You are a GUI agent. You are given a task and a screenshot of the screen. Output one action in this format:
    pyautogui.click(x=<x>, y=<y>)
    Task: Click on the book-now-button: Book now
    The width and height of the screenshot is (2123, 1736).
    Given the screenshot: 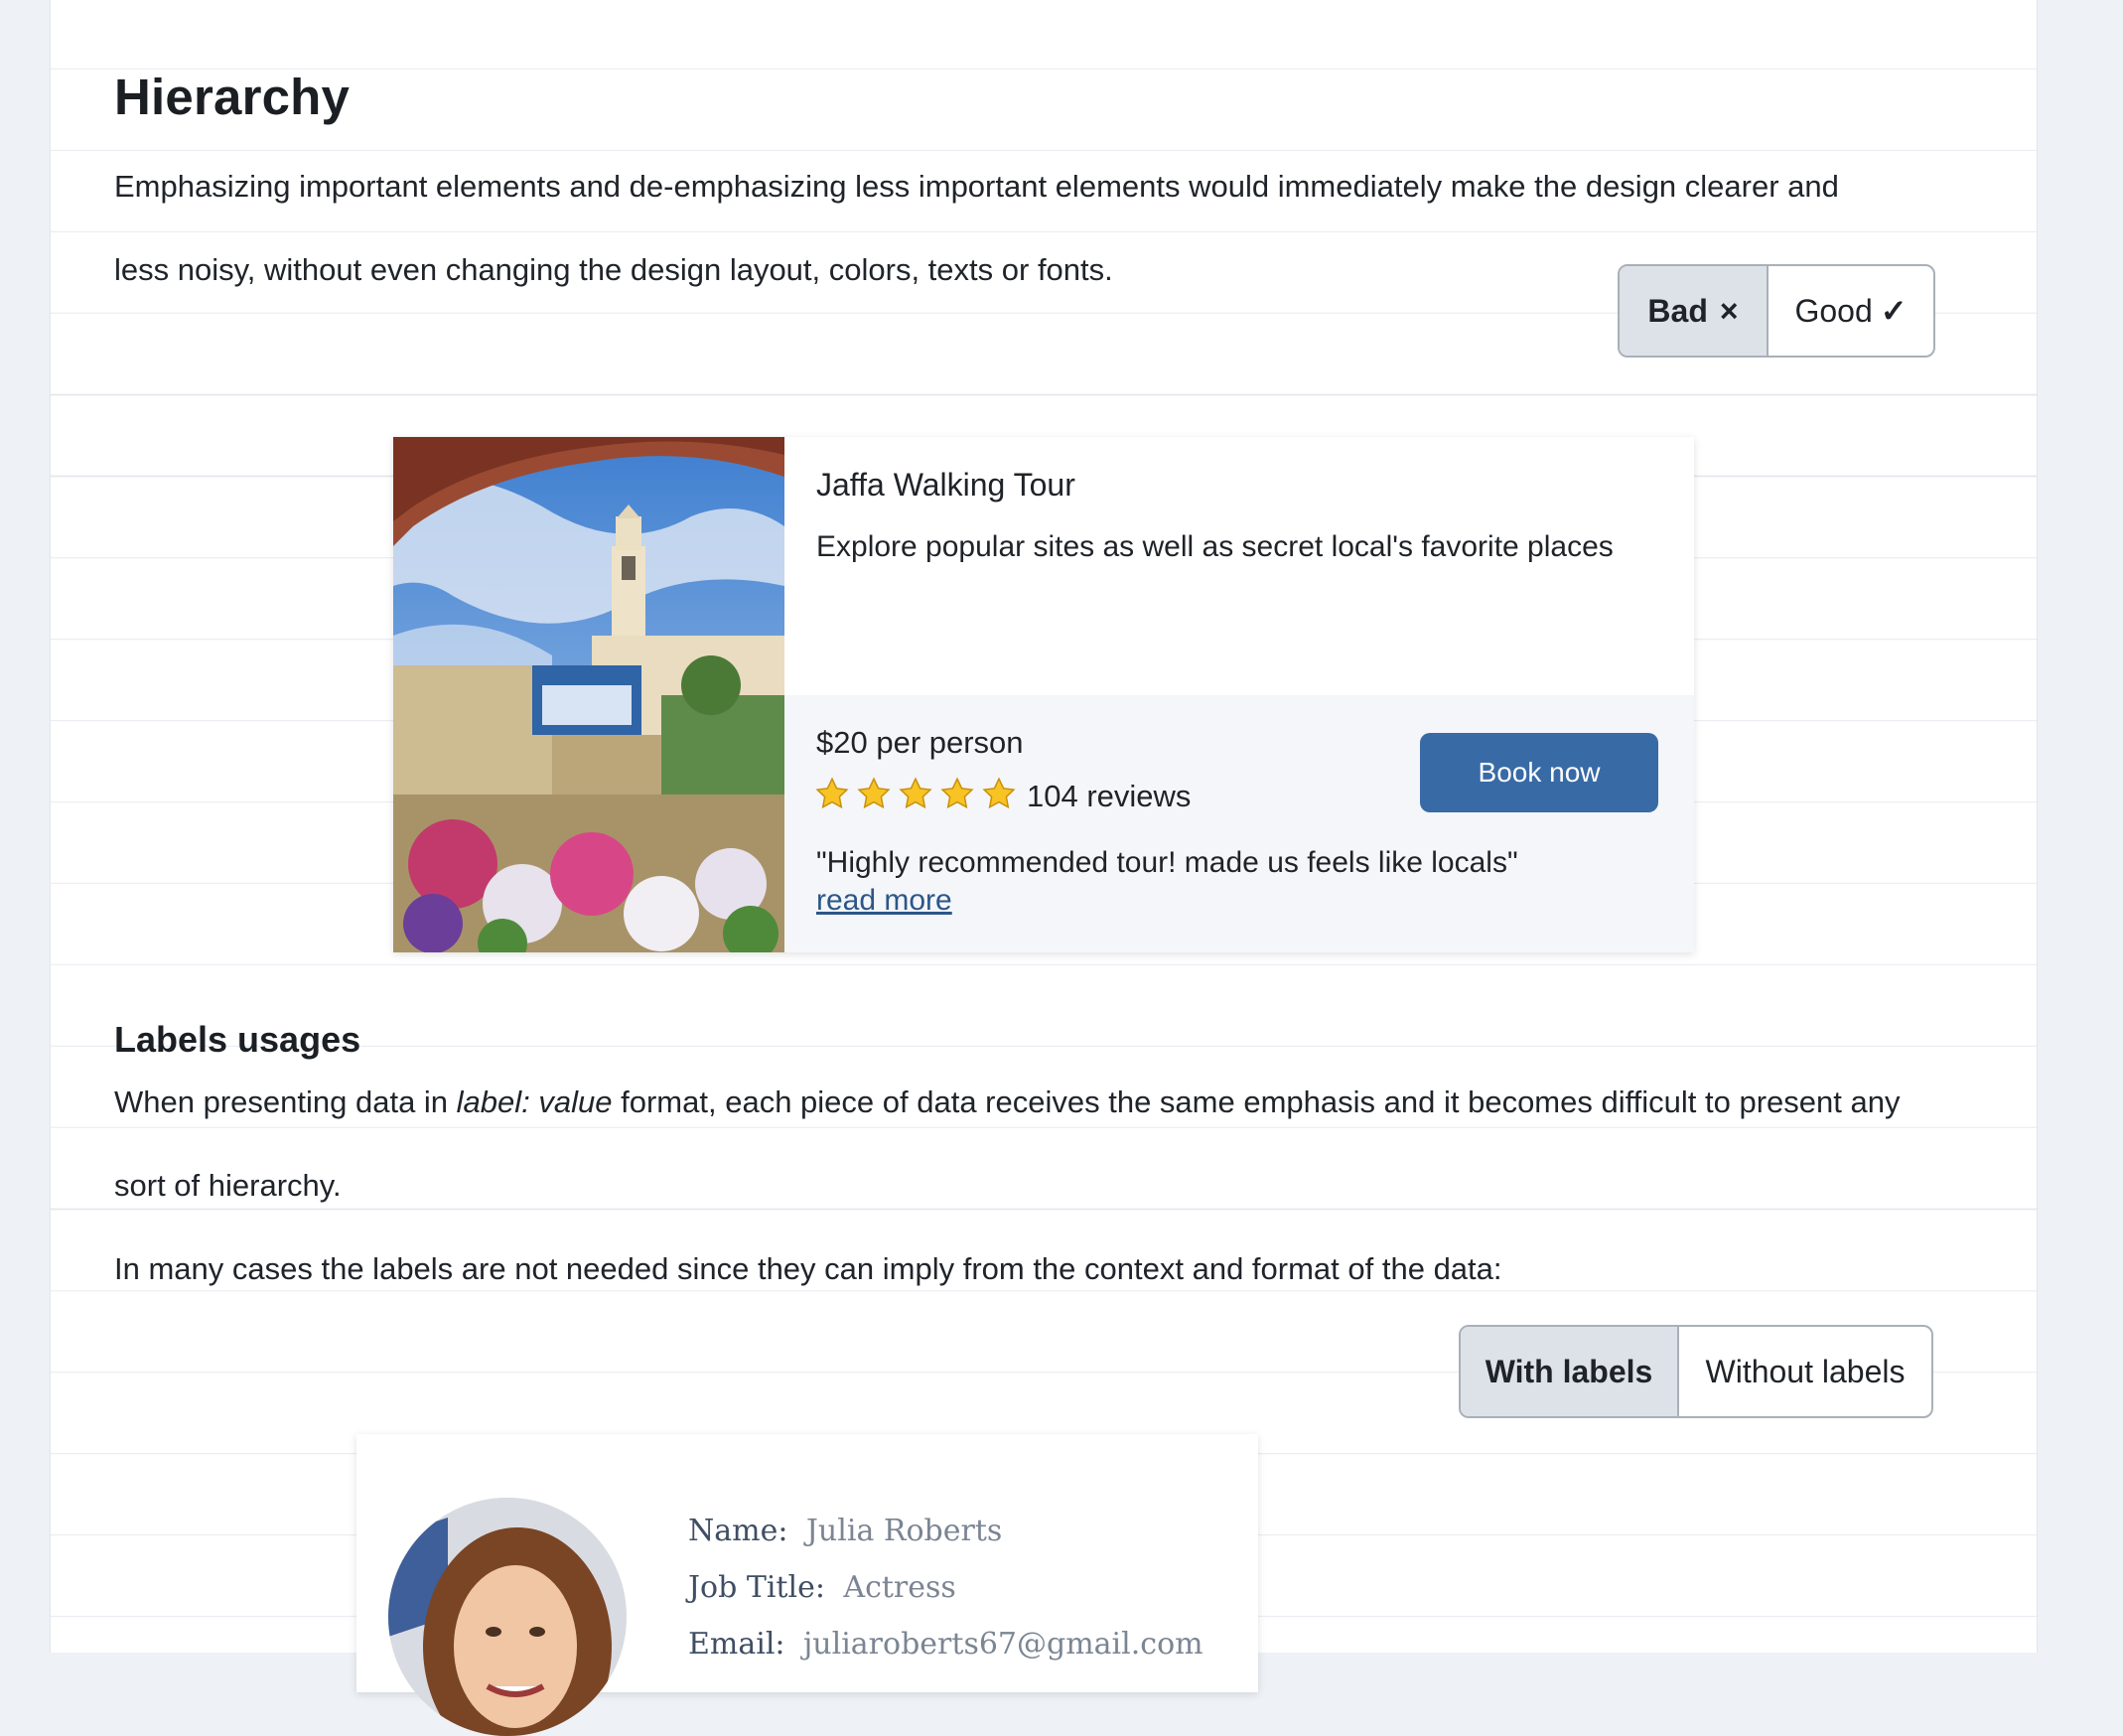 What is the action you would take?
    pyautogui.click(x=1539, y=772)
    